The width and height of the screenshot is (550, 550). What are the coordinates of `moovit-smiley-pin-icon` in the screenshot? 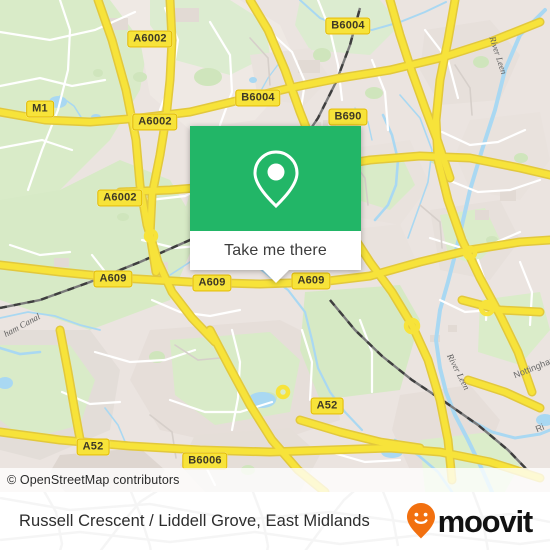 It's located at (420, 521).